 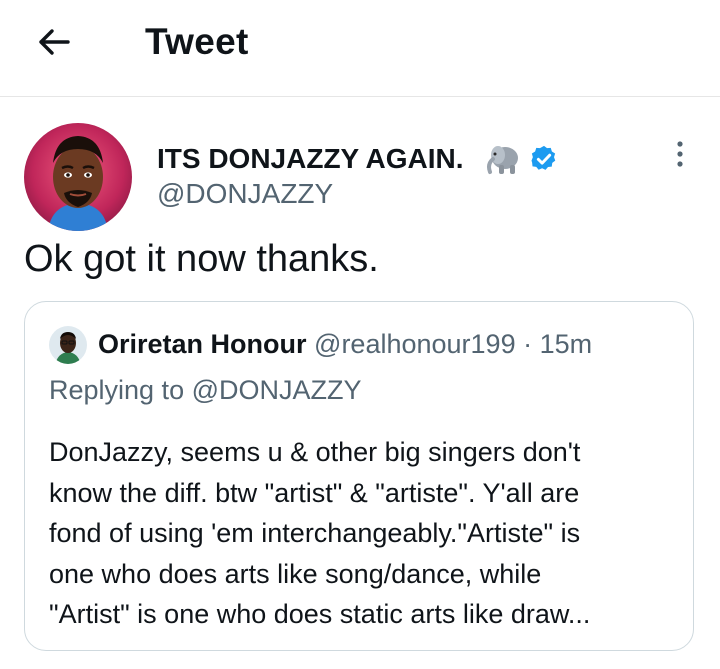 What do you see at coordinates (502, 160) in the screenshot?
I see `elephant-emoji-icon` at bounding box center [502, 160].